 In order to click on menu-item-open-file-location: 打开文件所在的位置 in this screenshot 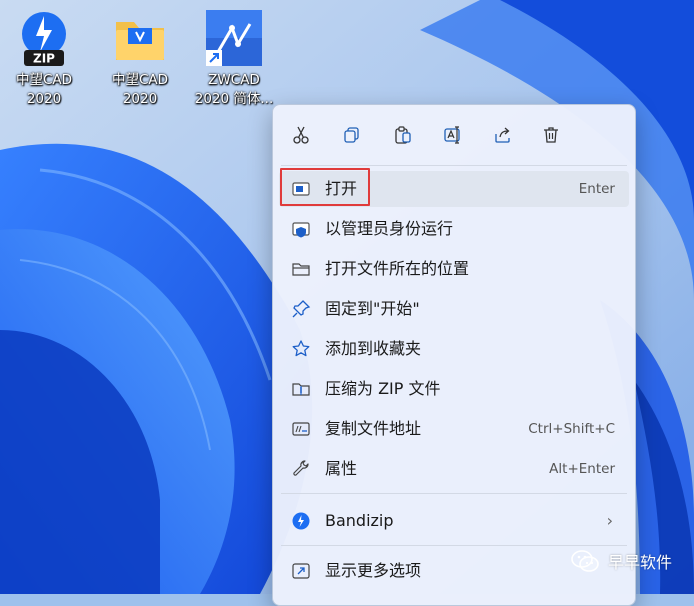, I will do `click(454, 269)`.